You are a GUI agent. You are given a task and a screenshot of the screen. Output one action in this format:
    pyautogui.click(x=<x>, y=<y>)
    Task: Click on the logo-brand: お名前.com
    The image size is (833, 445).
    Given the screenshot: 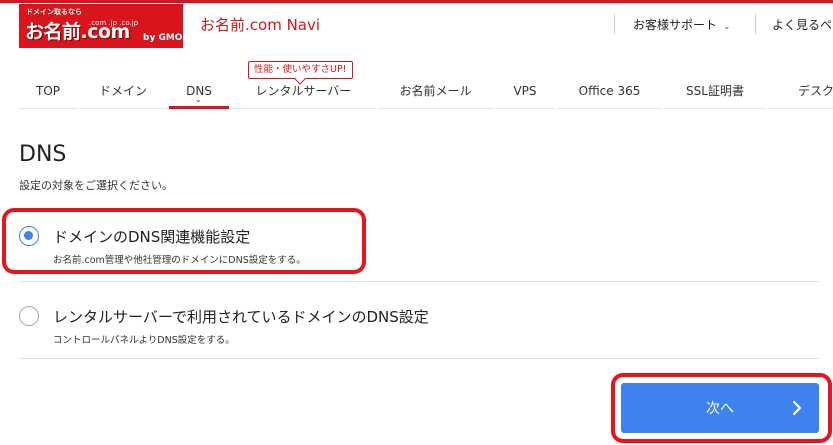 What is the action you would take?
    pyautogui.click(x=77, y=32)
    